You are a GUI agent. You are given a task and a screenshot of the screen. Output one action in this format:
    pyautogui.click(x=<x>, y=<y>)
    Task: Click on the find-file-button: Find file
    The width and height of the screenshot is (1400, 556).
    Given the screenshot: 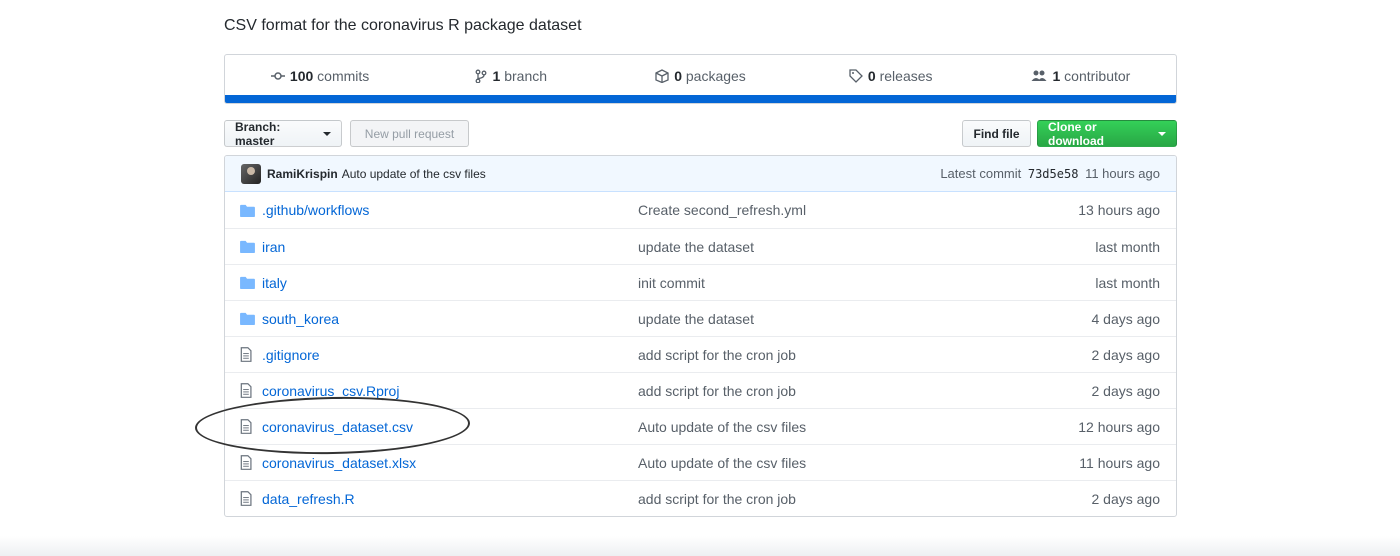 What is the action you would take?
    pyautogui.click(x=996, y=133)
    